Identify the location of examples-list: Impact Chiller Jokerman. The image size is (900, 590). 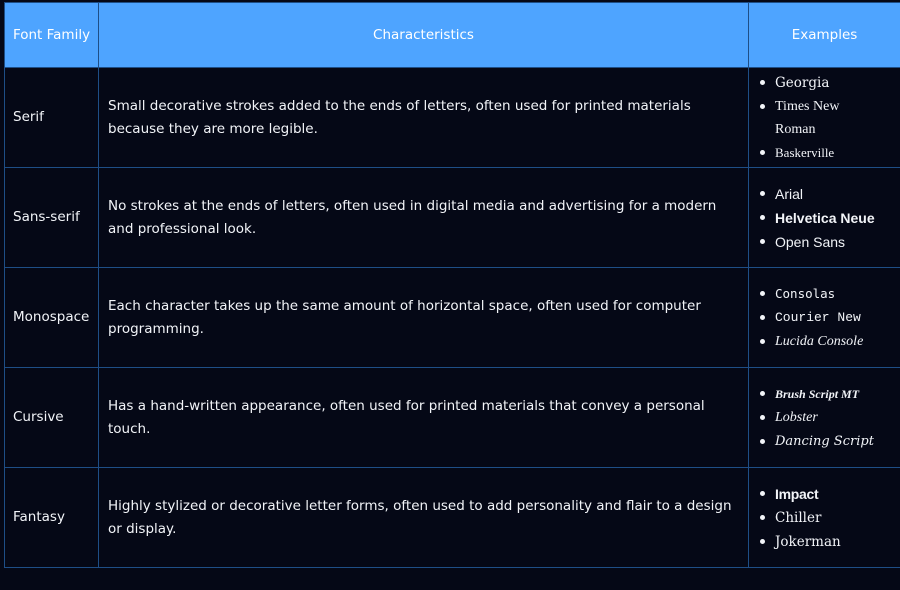
(824, 518).